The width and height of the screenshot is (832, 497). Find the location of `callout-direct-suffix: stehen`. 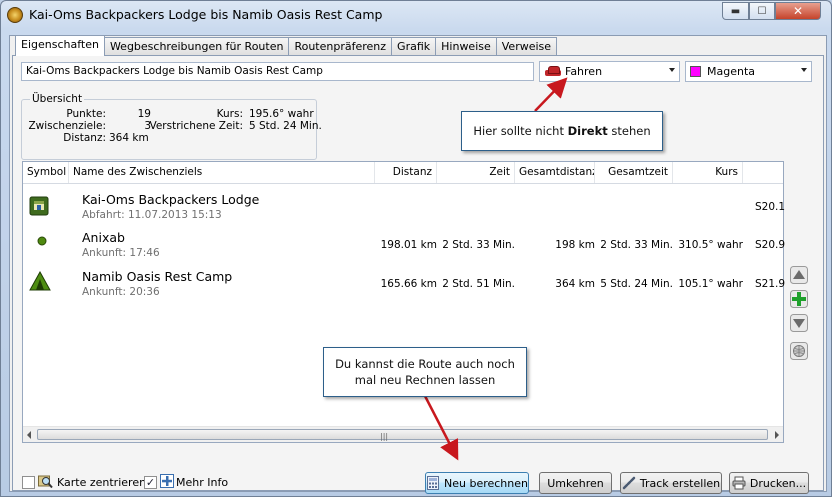

callout-direct-suffix: stehen is located at coordinates (629, 131).